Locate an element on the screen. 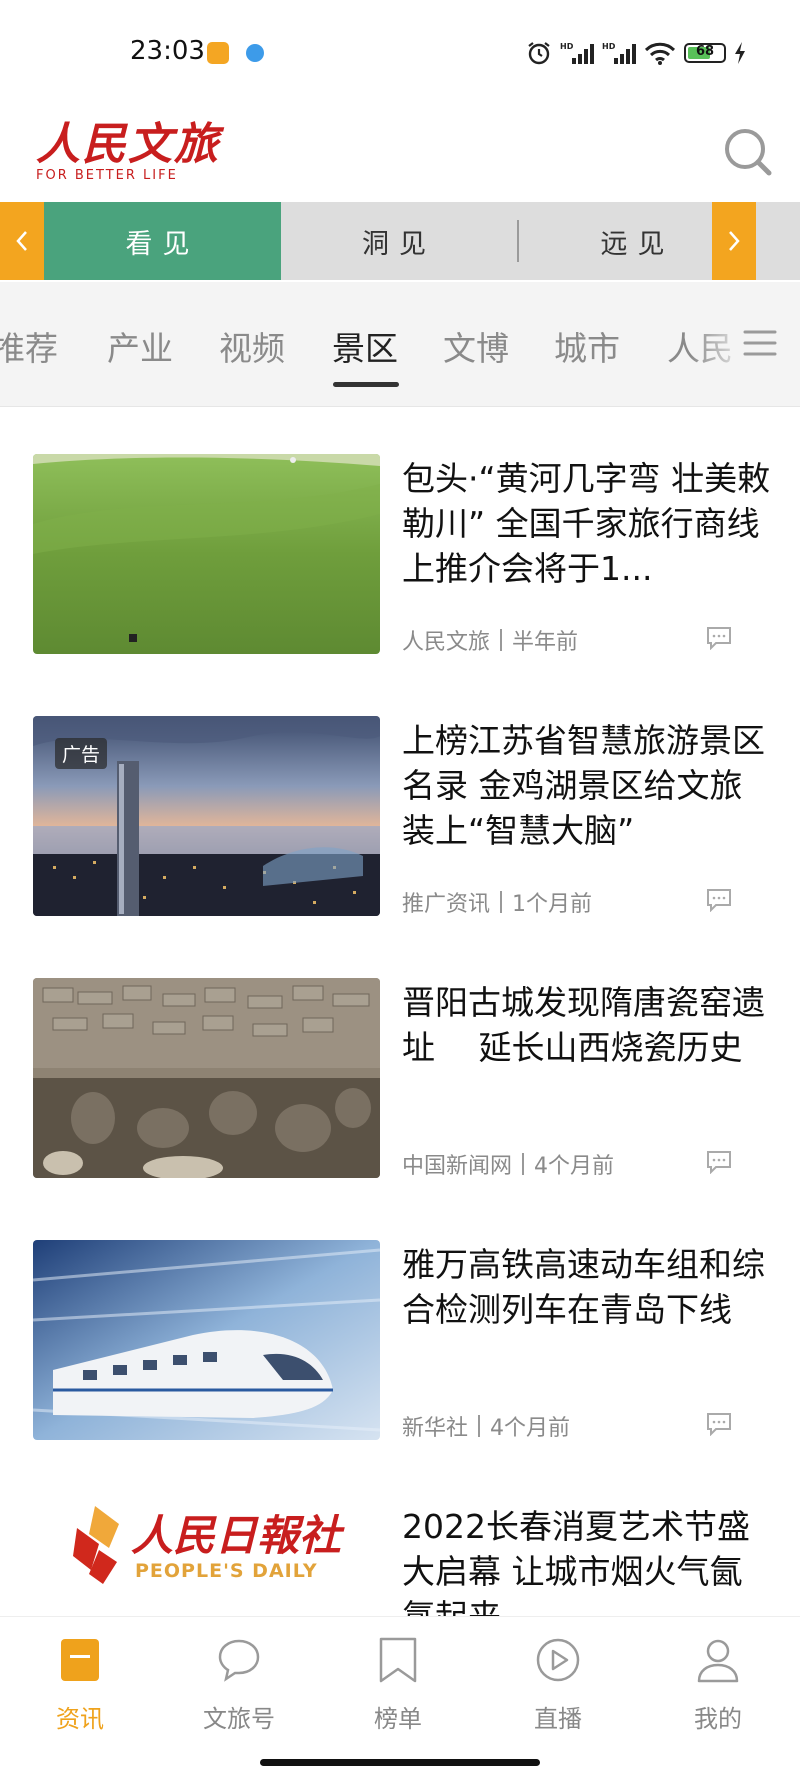 This screenshot has height=1779, width=800. category-tab-industry: 产业 is located at coordinates (140, 346).